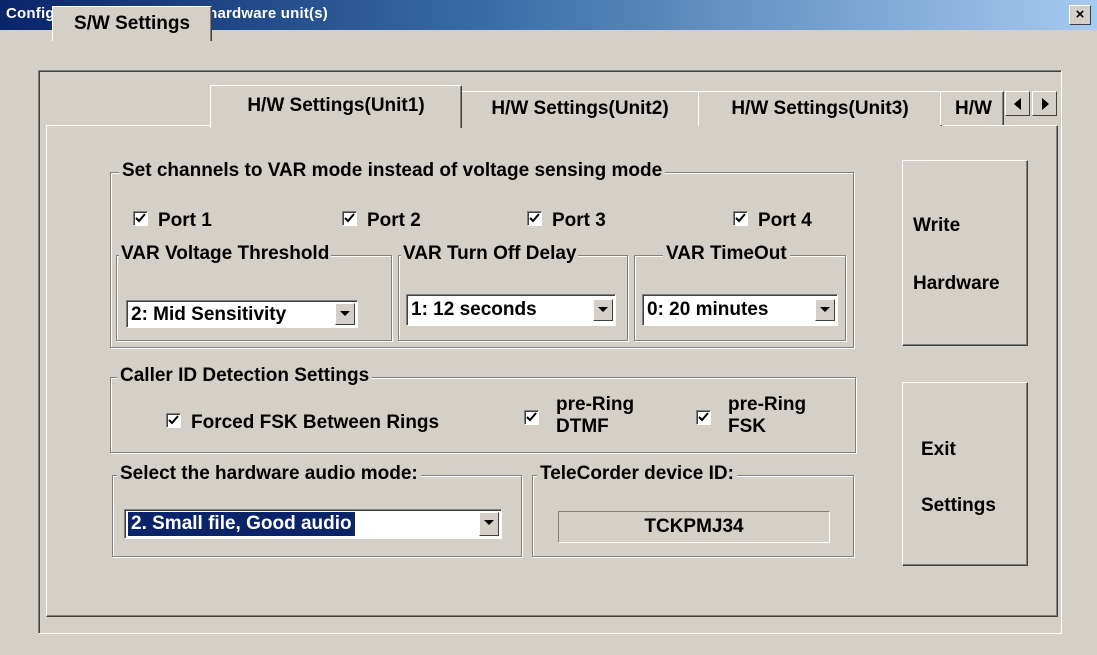 Image resolution: width=1097 pixels, height=655 pixels. I want to click on port1-checkbox: Port 1, so click(172, 221).